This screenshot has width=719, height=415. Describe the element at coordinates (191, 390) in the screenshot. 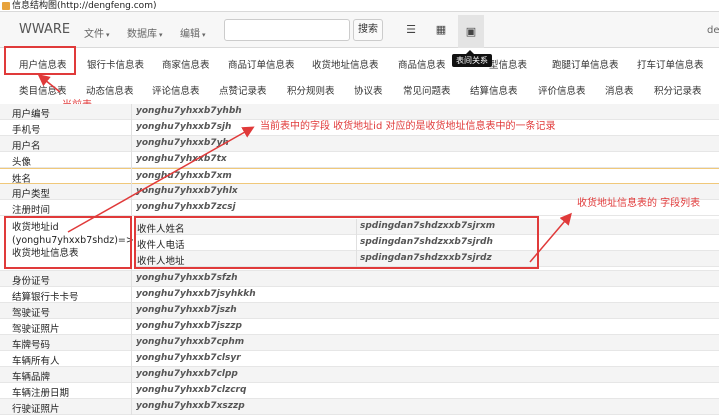

I see `field-value: yonghu7yhxxb7clzcrq` at that location.